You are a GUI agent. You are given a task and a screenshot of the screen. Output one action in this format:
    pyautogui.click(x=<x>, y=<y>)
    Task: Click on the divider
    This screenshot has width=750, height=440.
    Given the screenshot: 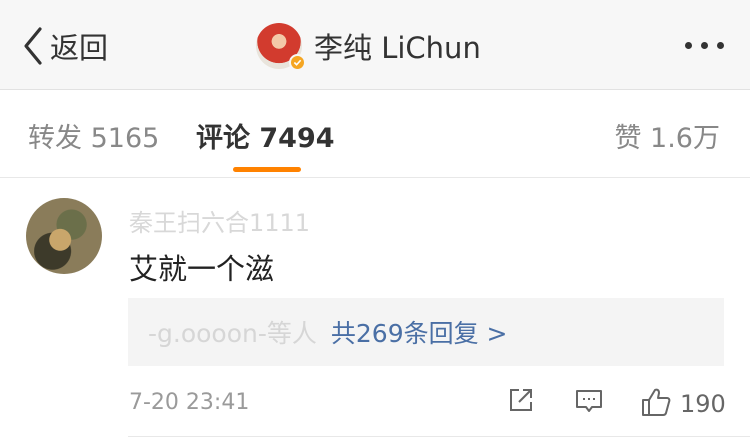 What is the action you would take?
    pyautogui.click(x=439, y=436)
    